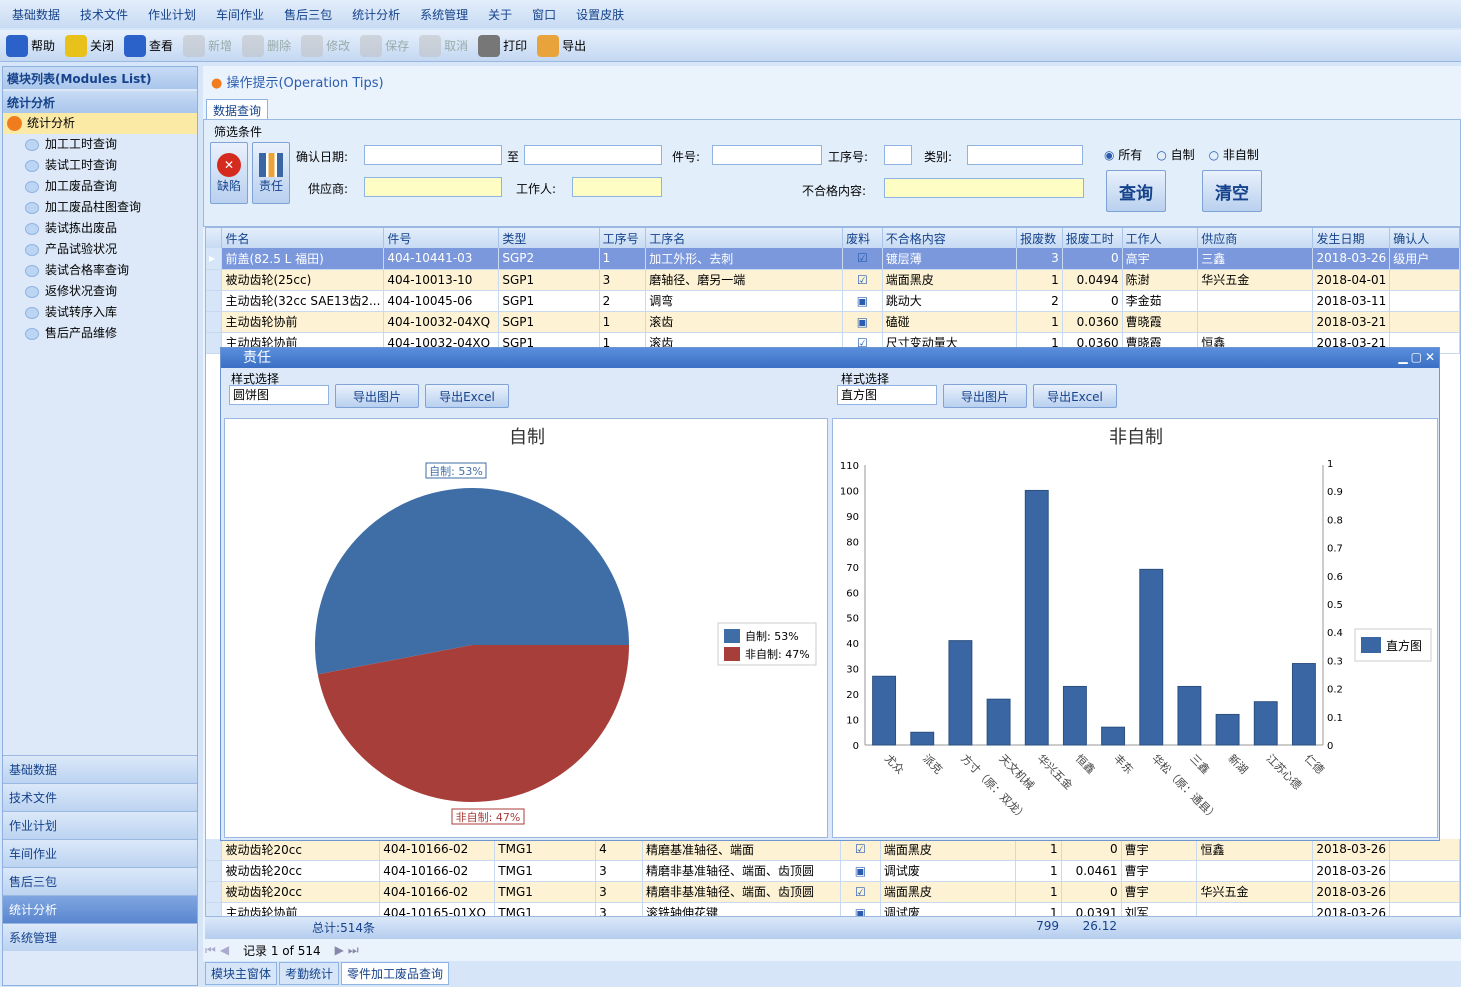 Image resolution: width=1461 pixels, height=987 pixels. What do you see at coordinates (1430, 357) in the screenshot?
I see `close-icon: ✕` at bounding box center [1430, 357].